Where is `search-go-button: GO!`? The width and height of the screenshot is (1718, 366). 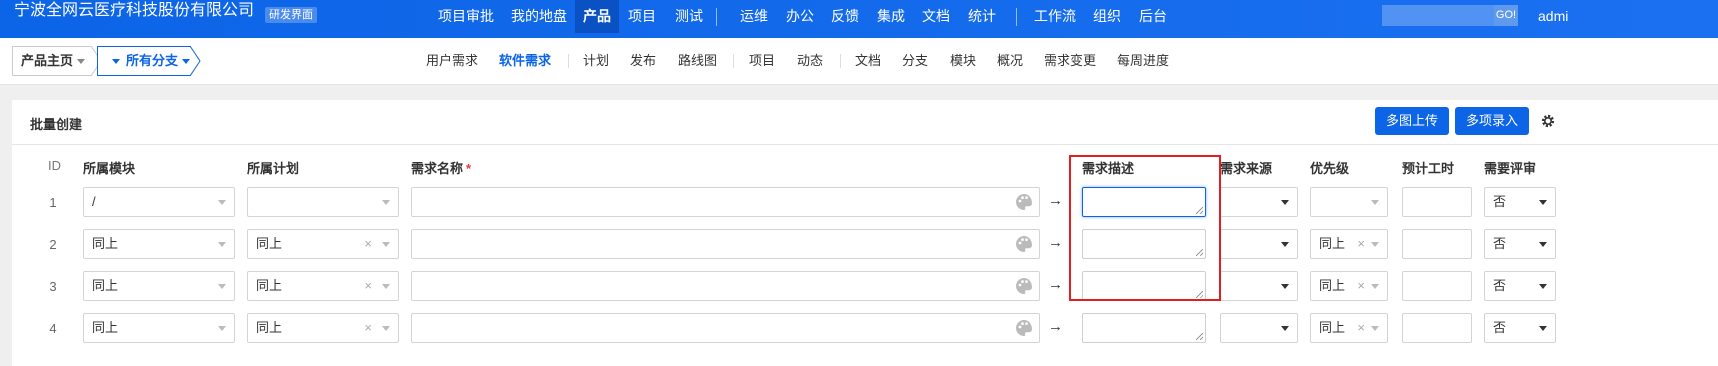 search-go-button: GO! is located at coordinates (1506, 15).